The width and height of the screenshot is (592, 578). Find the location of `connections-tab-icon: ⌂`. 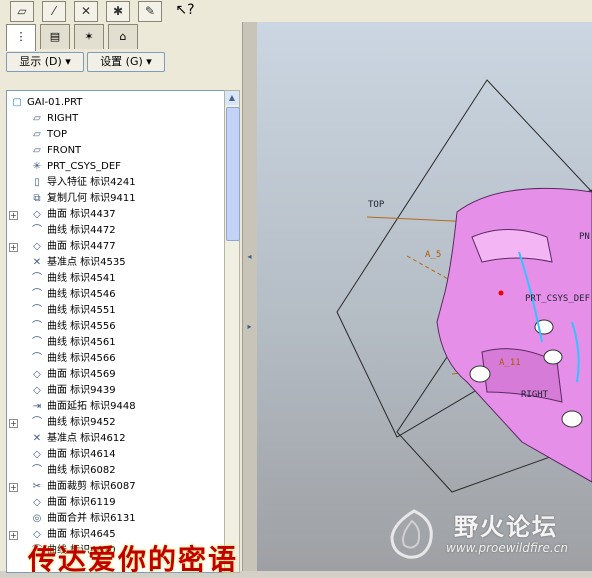

connections-tab-icon: ⌂ is located at coordinates (123, 36).